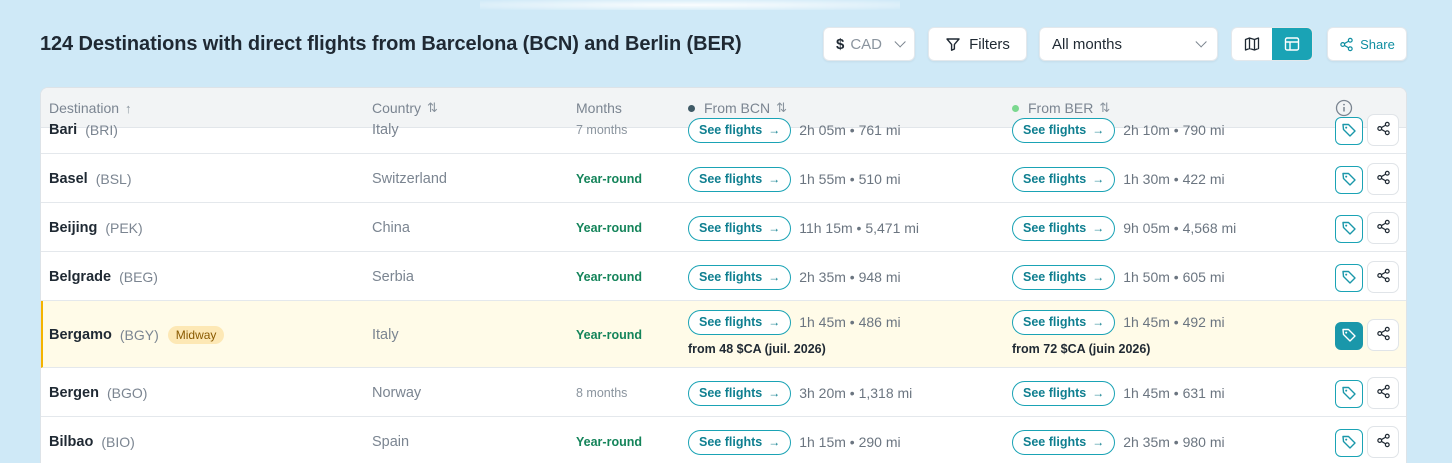  Describe the element at coordinates (63, 130) in the screenshot. I see `destination-name: Bari` at that location.